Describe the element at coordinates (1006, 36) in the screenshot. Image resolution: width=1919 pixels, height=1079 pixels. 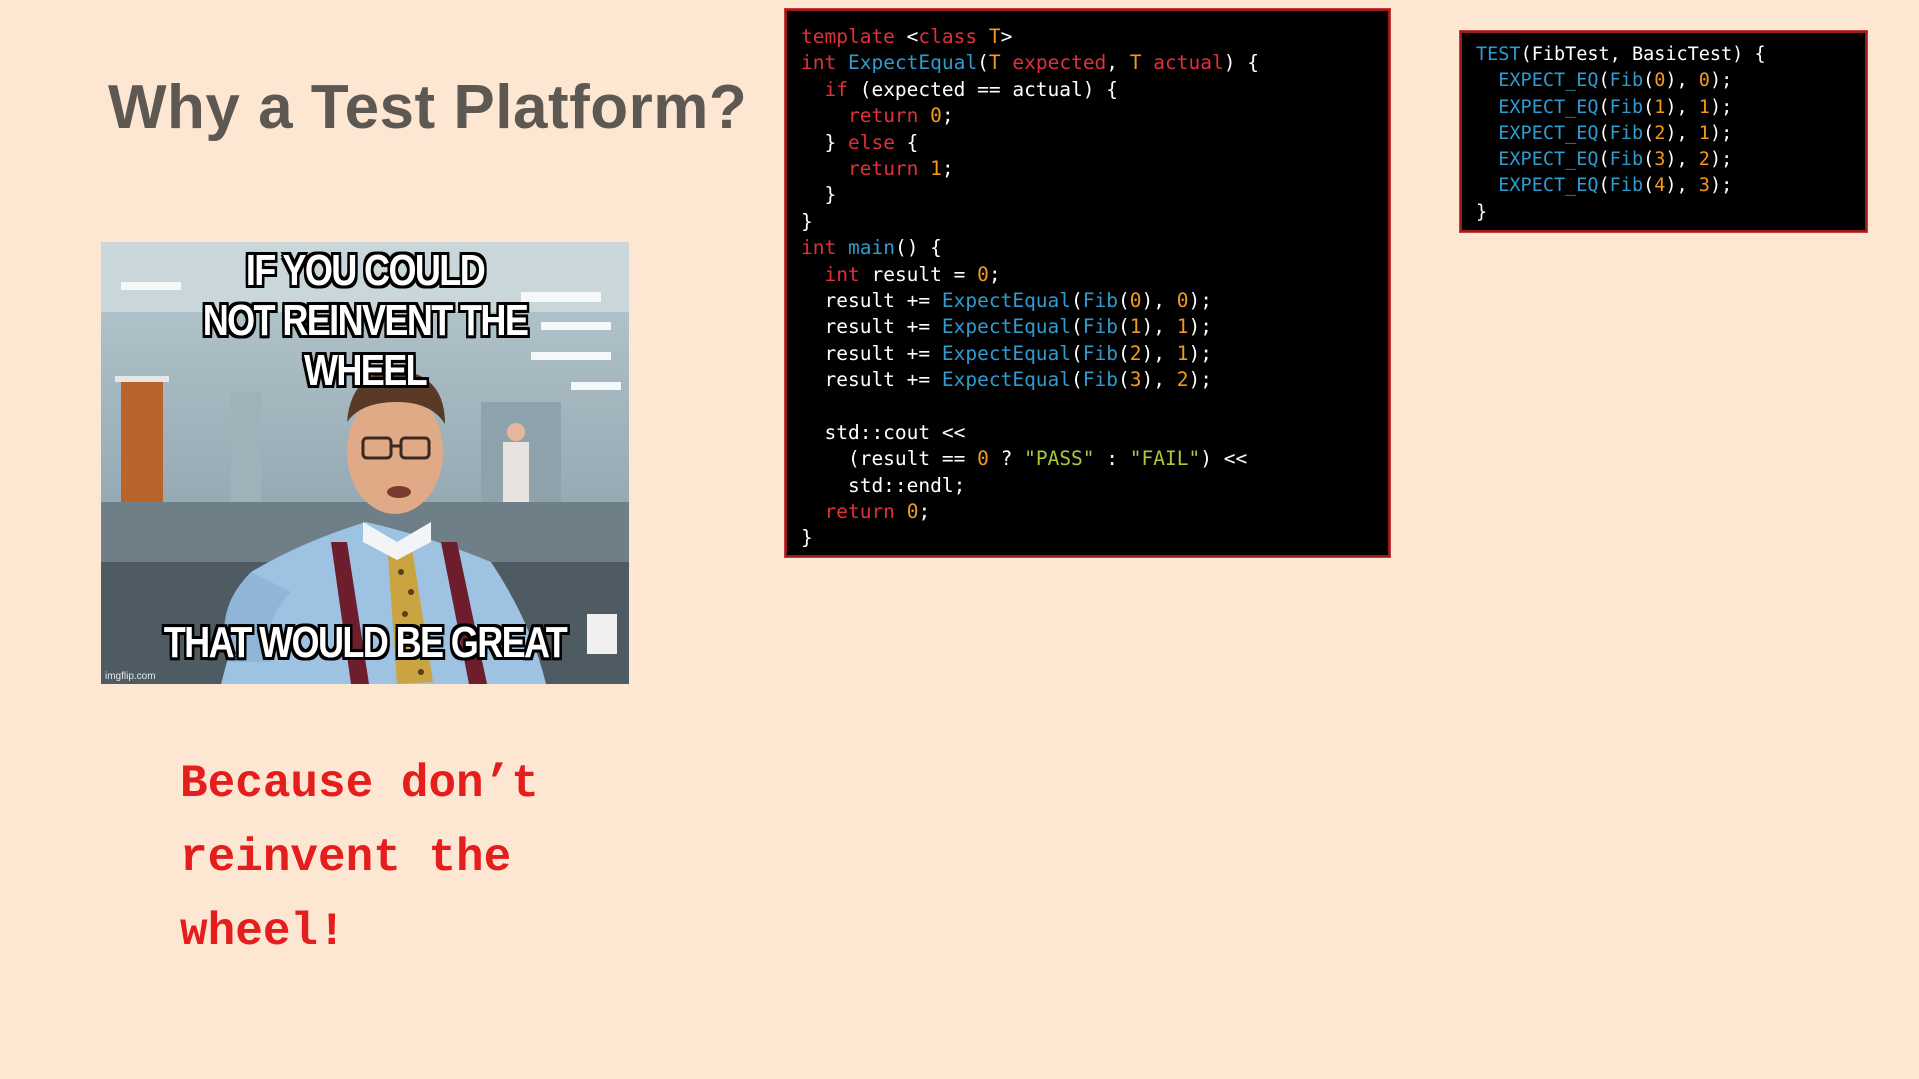
I see `code-token: >` at that location.